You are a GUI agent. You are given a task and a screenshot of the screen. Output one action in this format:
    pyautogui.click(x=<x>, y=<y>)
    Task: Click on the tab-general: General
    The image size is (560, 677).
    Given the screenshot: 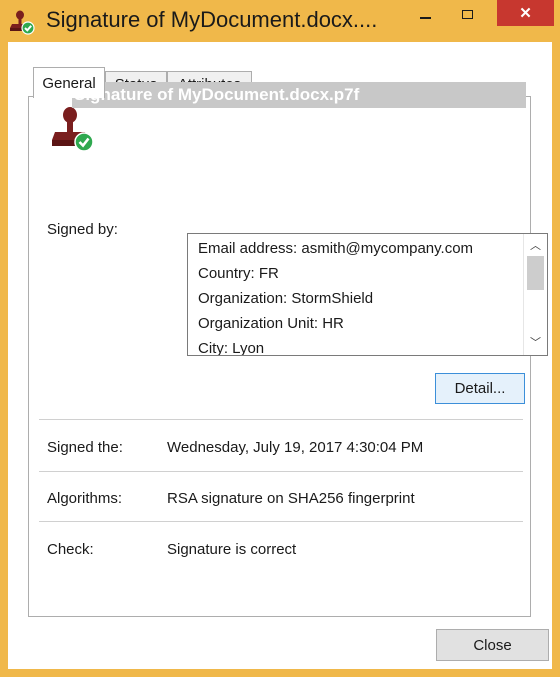 What is the action you would take?
    pyautogui.click(x=69, y=82)
    